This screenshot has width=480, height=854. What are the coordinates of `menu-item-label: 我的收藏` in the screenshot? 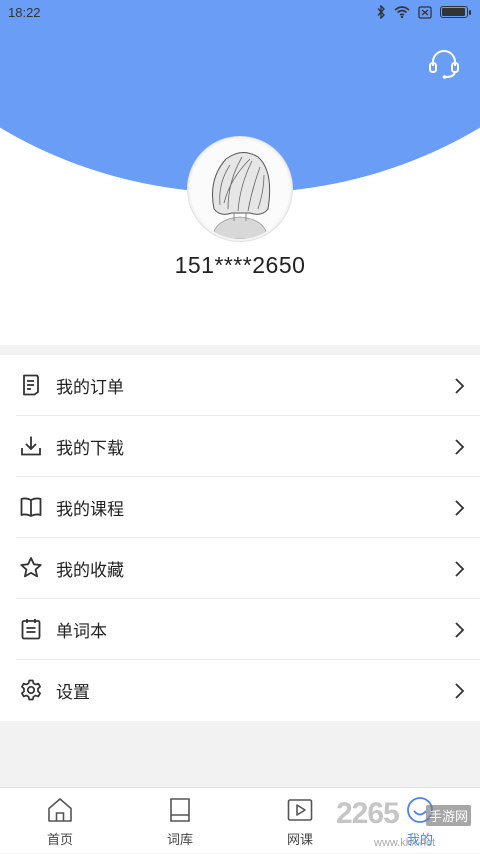 It's located at (90, 571).